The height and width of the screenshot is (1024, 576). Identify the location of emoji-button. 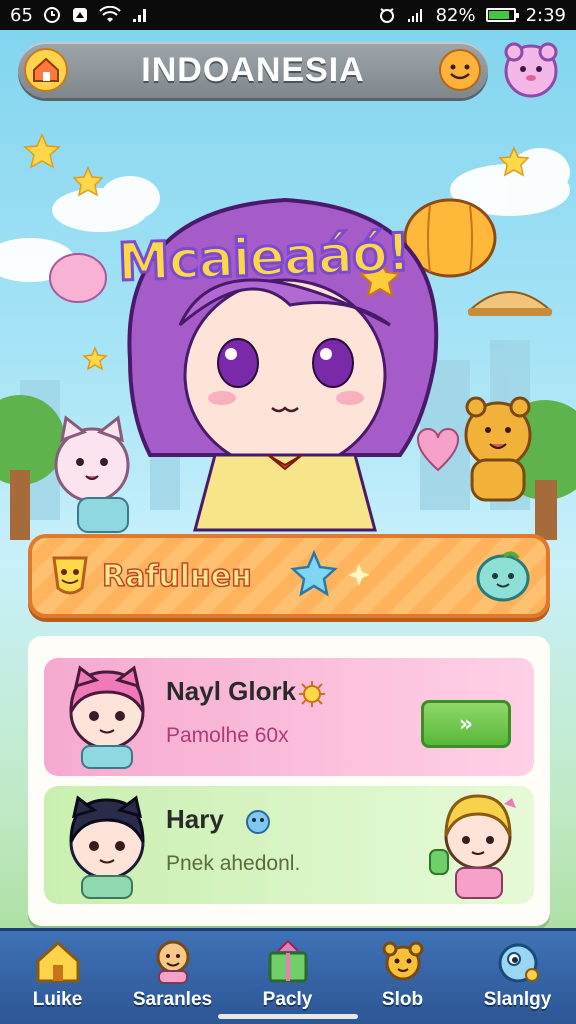
(460, 70).